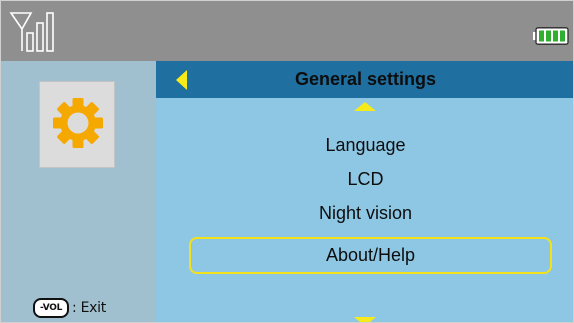  What do you see at coordinates (69, 308) in the screenshot?
I see `exit-hint: -VOL : Exit` at bounding box center [69, 308].